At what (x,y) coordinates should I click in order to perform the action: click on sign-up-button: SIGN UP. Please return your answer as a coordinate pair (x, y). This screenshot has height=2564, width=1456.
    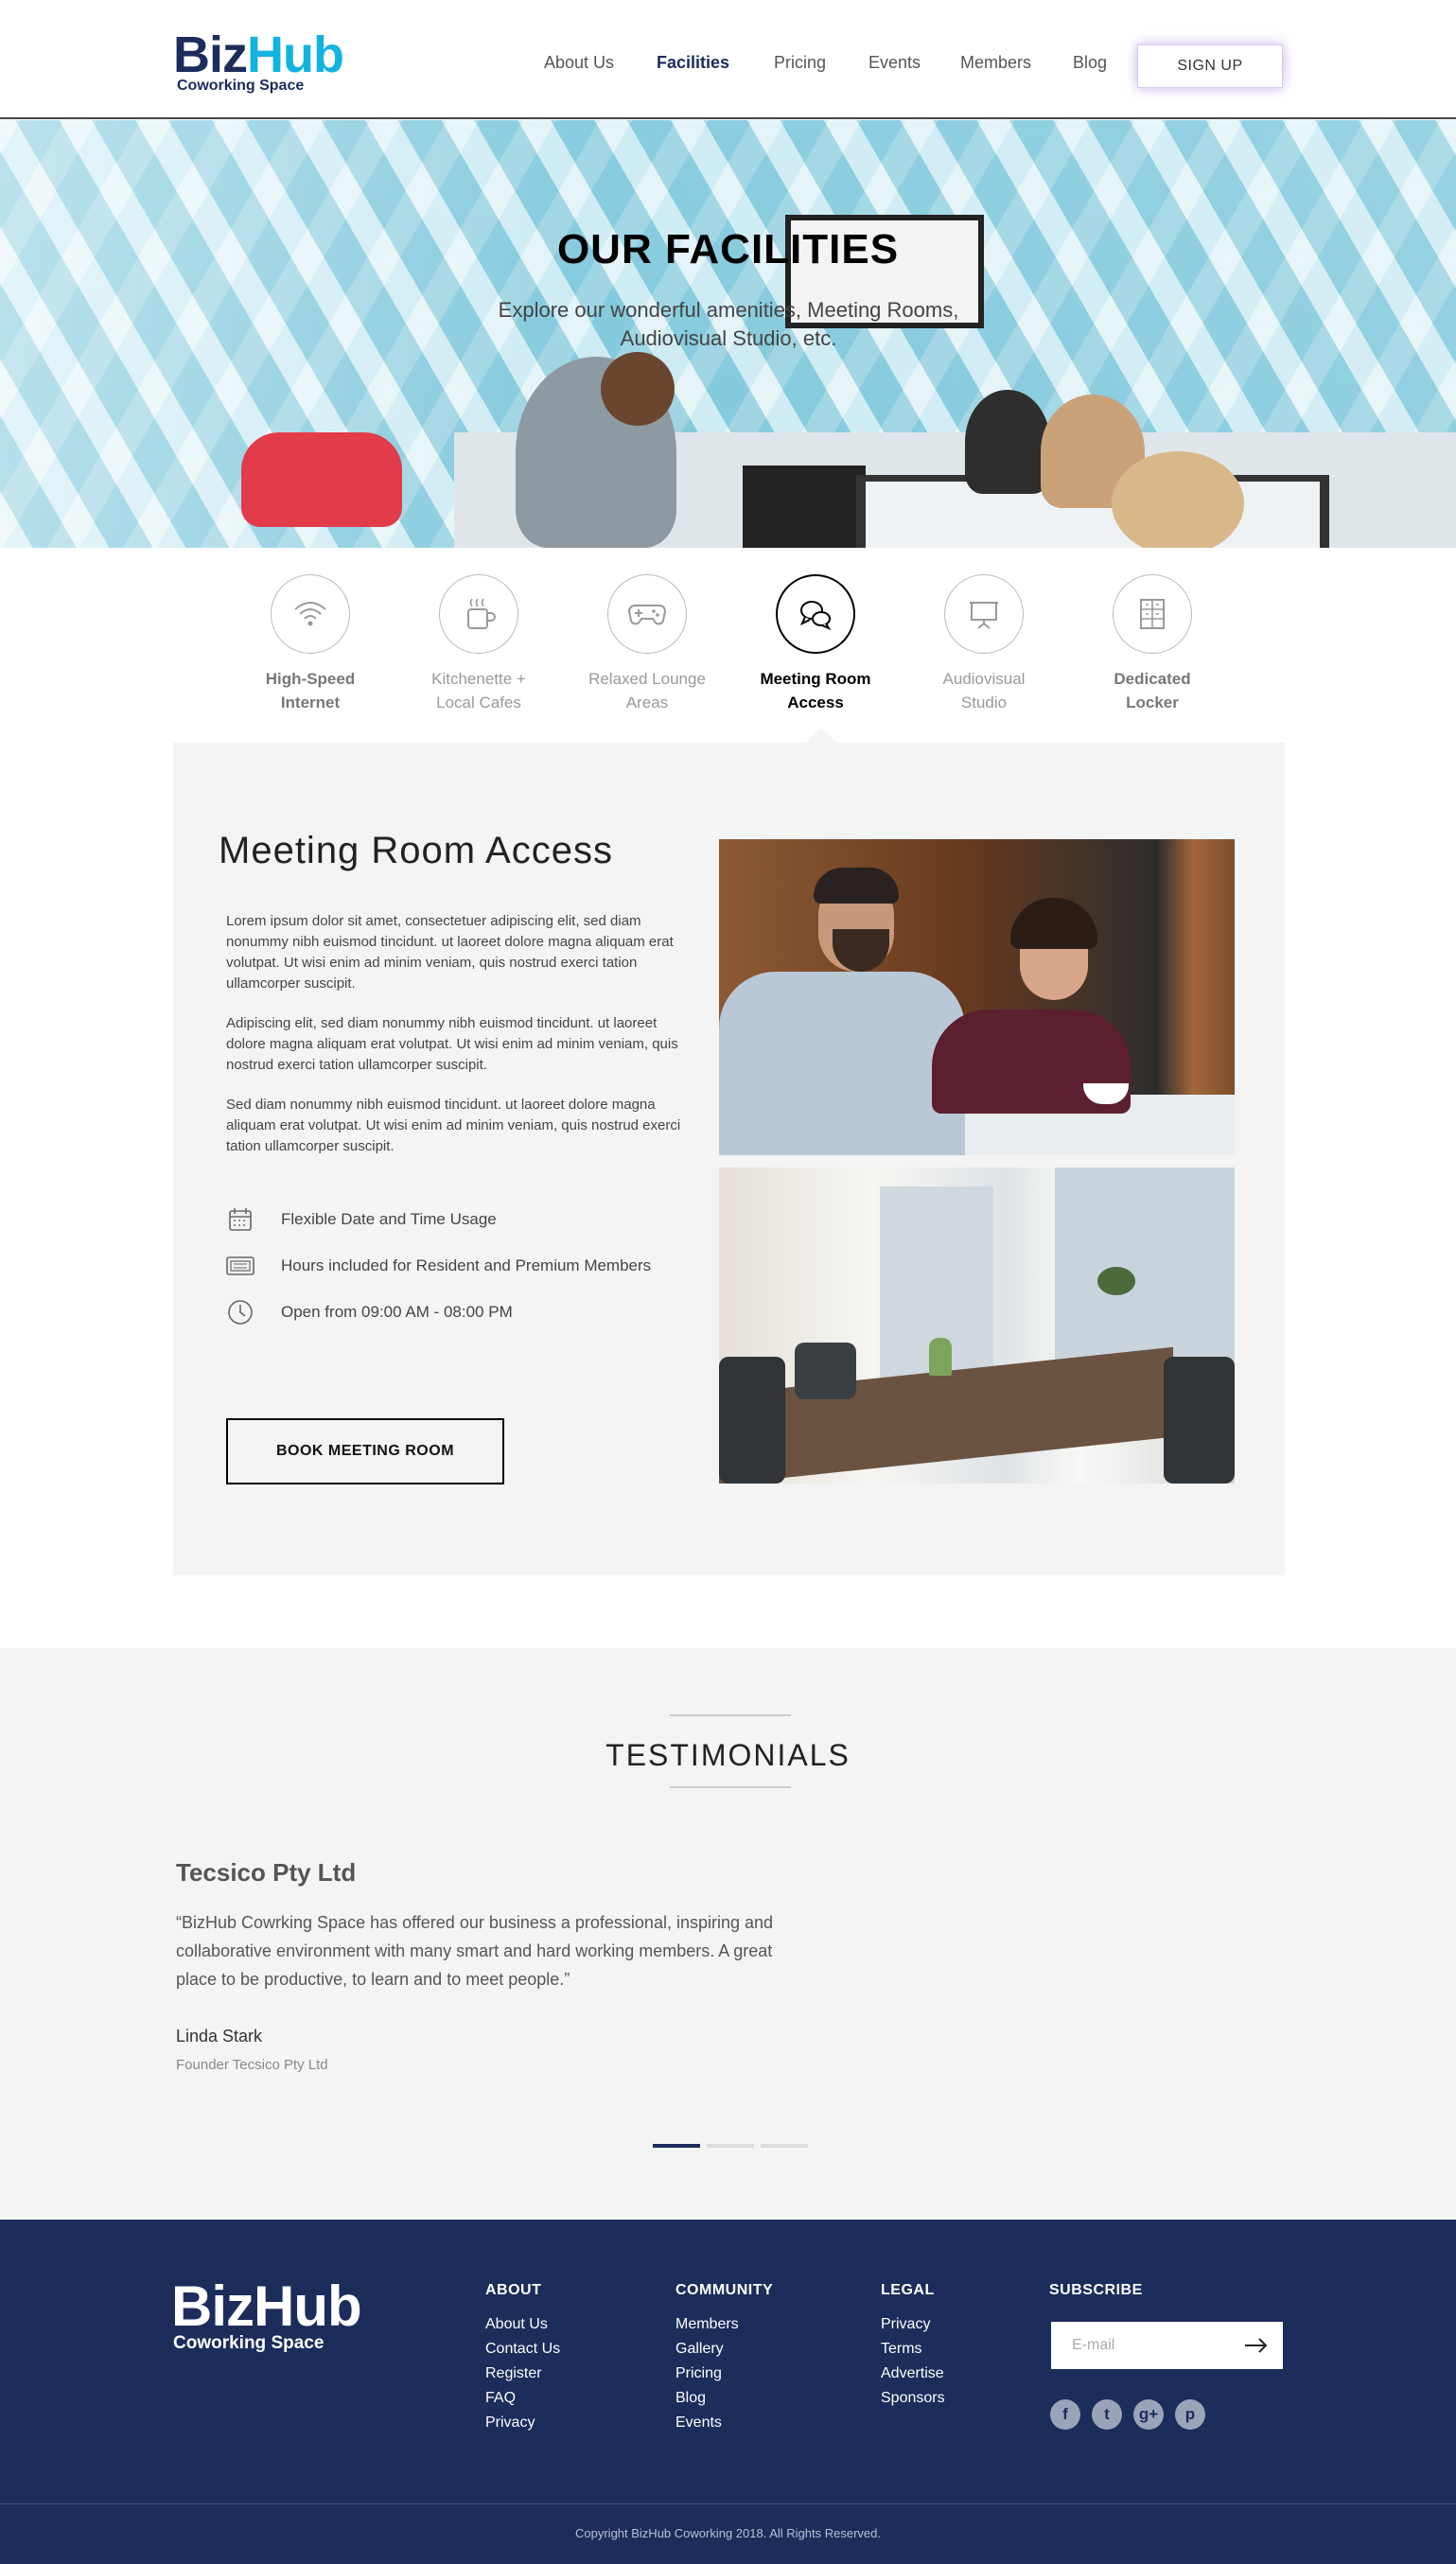
    Looking at the image, I should click on (1210, 66).